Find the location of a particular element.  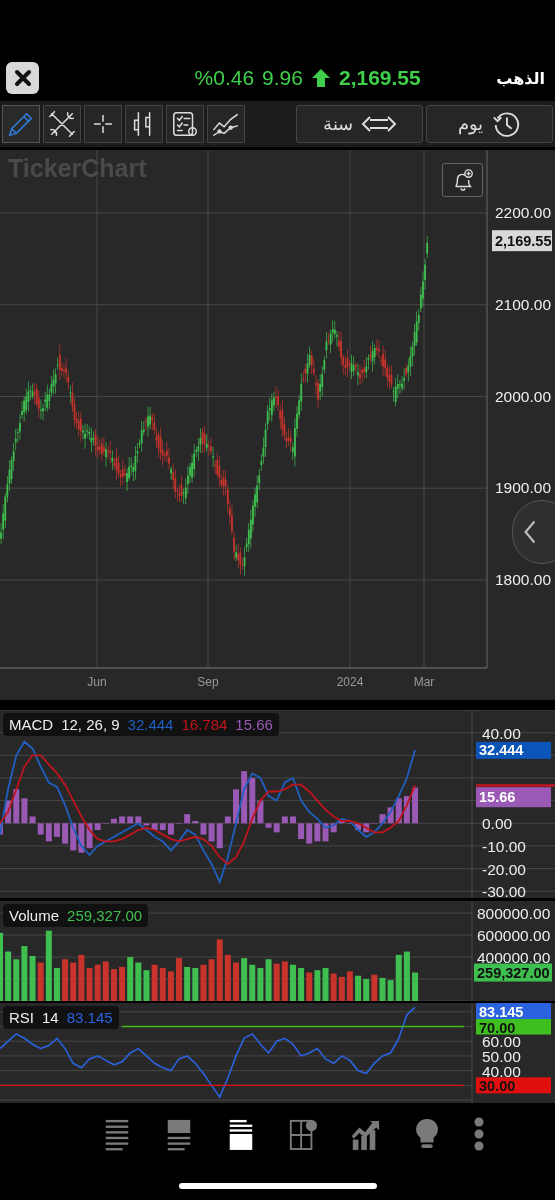

close-icon is located at coordinates (22, 78).